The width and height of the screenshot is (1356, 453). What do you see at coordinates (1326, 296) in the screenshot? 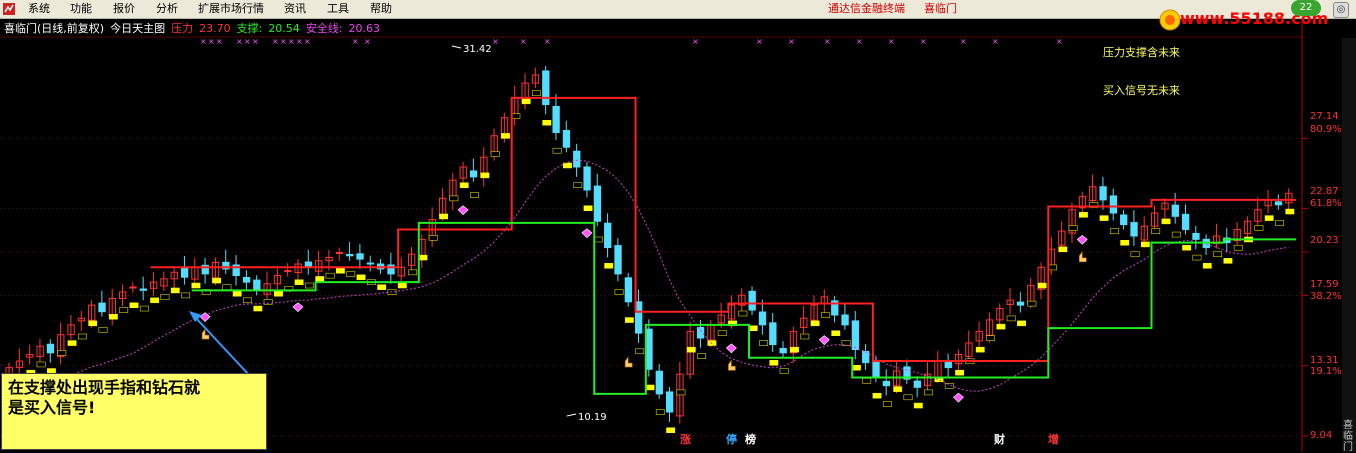
I see `y-pct-label: 38.2%` at bounding box center [1326, 296].